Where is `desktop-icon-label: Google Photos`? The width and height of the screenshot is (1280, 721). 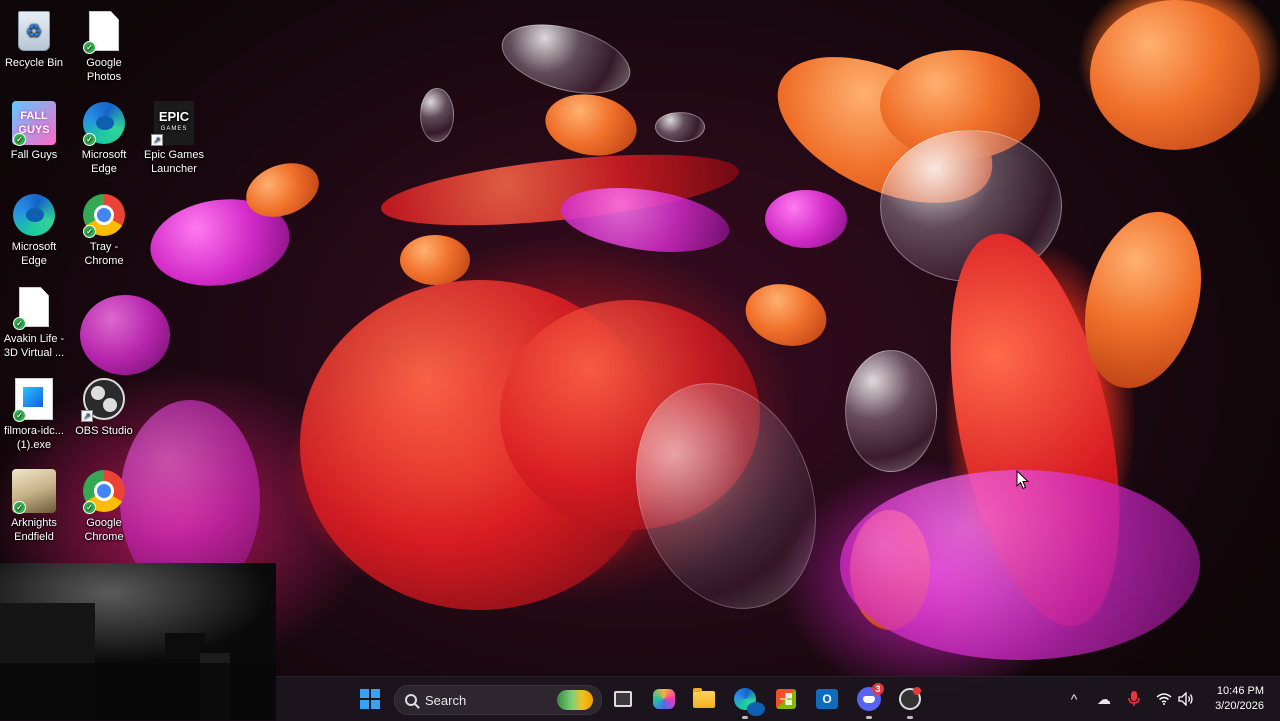
desktop-icon-label: Google Photos is located at coordinates (104, 70).